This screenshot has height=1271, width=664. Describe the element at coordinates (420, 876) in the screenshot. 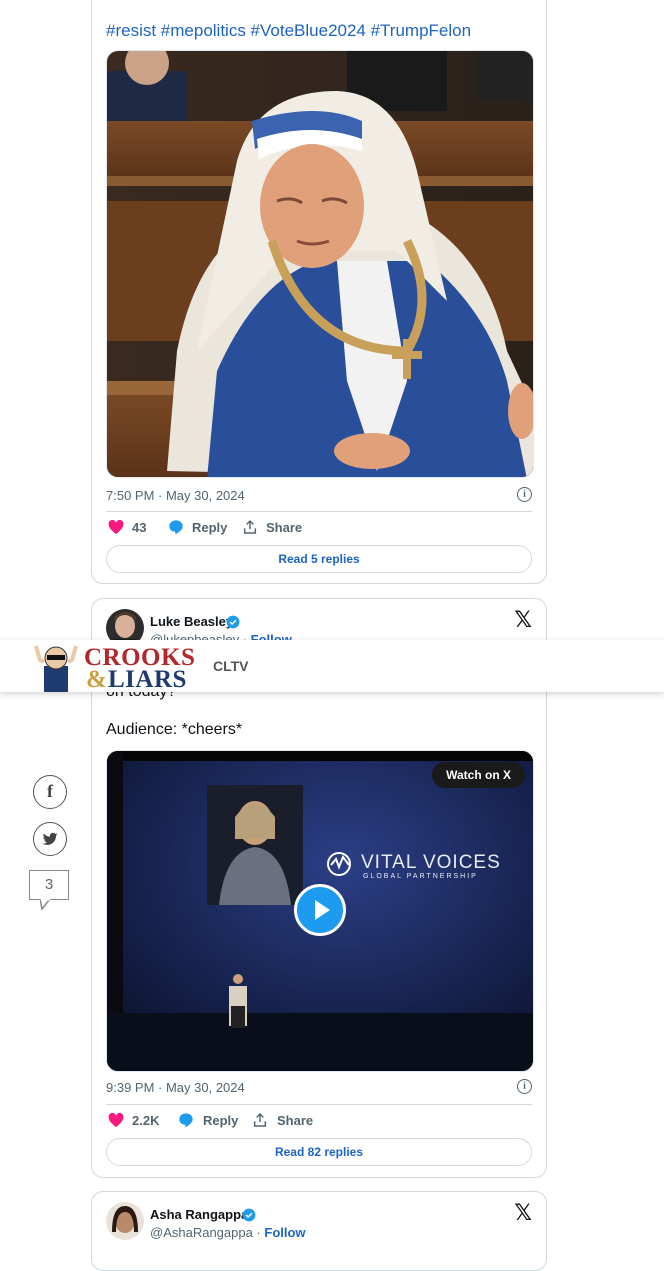

I see `video-brand-sub: GLOBAL PARTNERSHIP` at that location.